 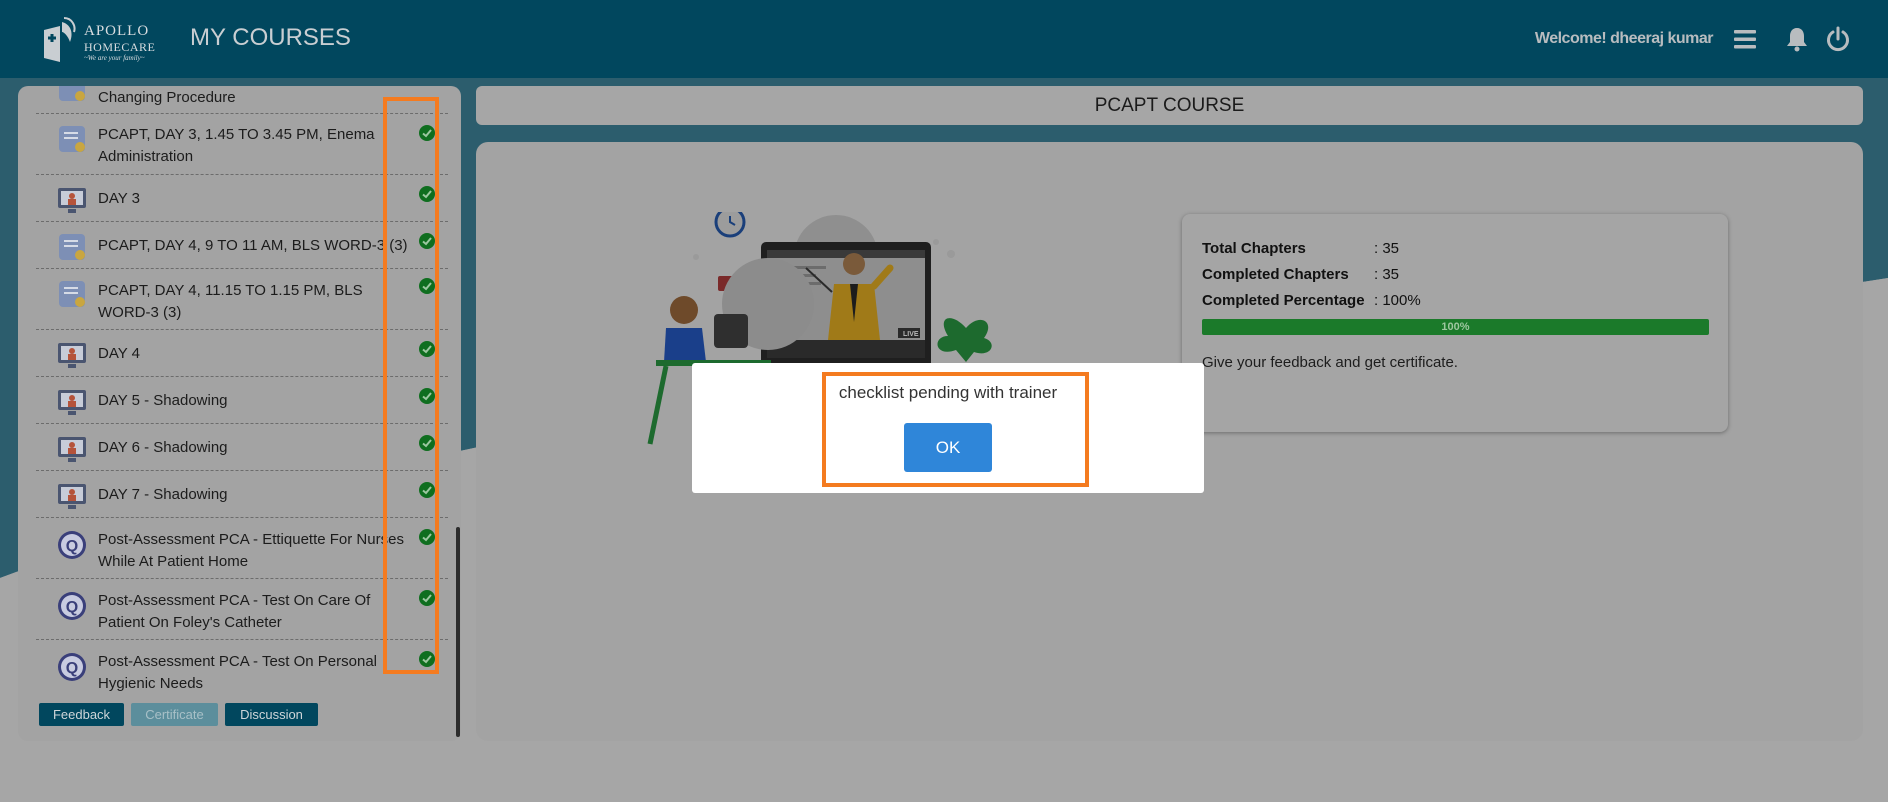 I want to click on completed-percentage-label: Completed Percentage, so click(x=1283, y=300).